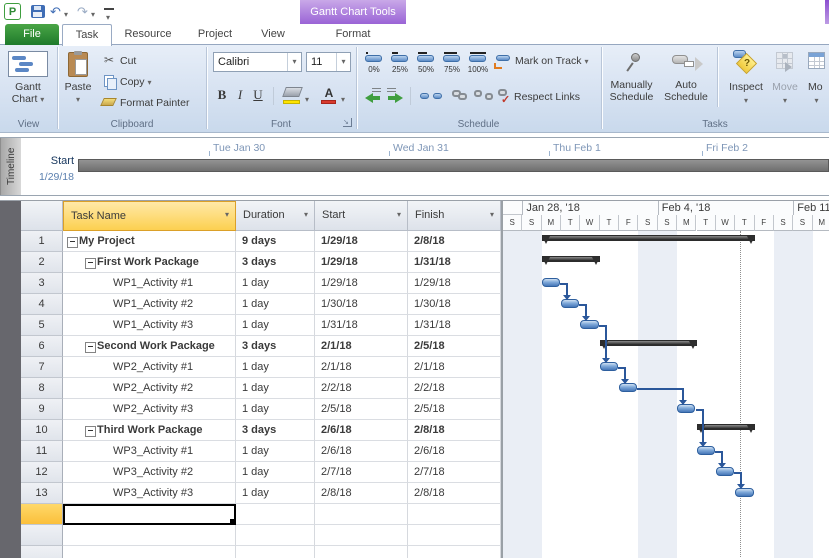 The height and width of the screenshot is (558, 829). What do you see at coordinates (347, 122) in the screenshot?
I see `font-dialog-launcher-icon: ↘` at bounding box center [347, 122].